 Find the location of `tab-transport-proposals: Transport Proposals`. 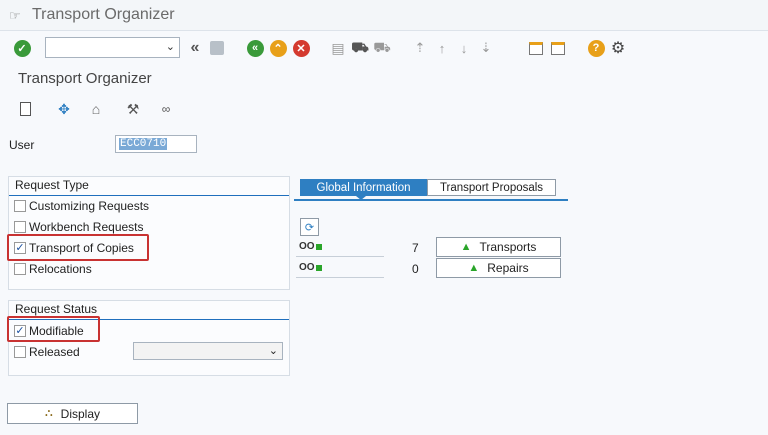

tab-transport-proposals: Transport Proposals is located at coordinates (491, 187).